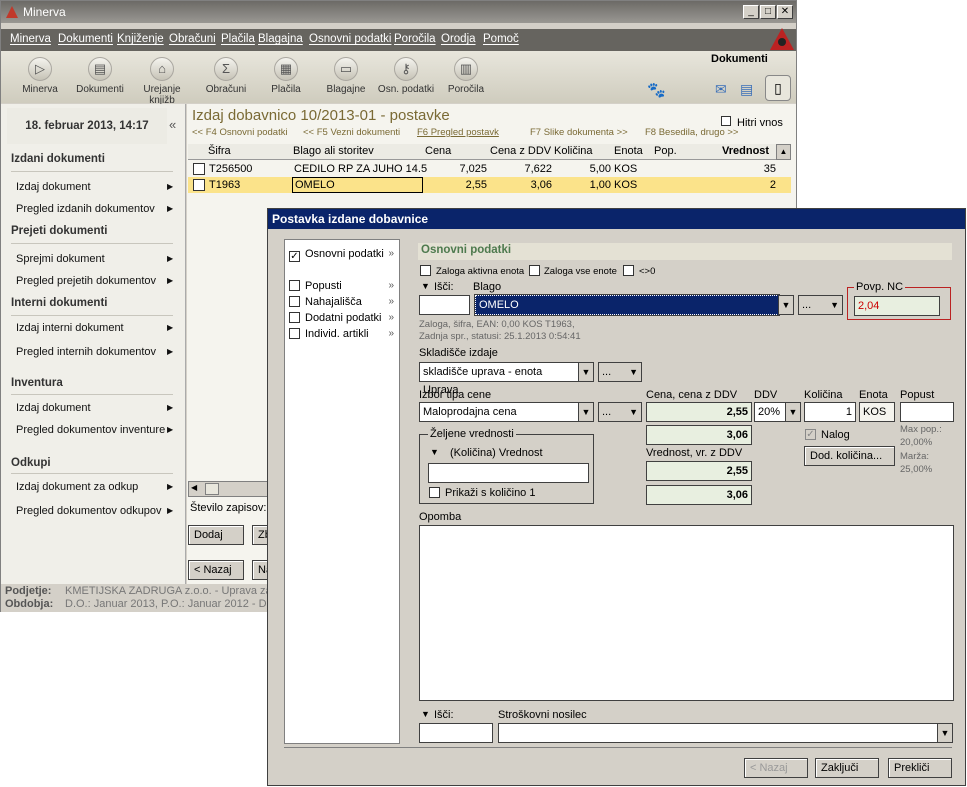 The image size is (967, 787). Describe the element at coordinates (350, 39) in the screenshot. I see `menu-osnovni-podatki: Osnovni podatki` at that location.